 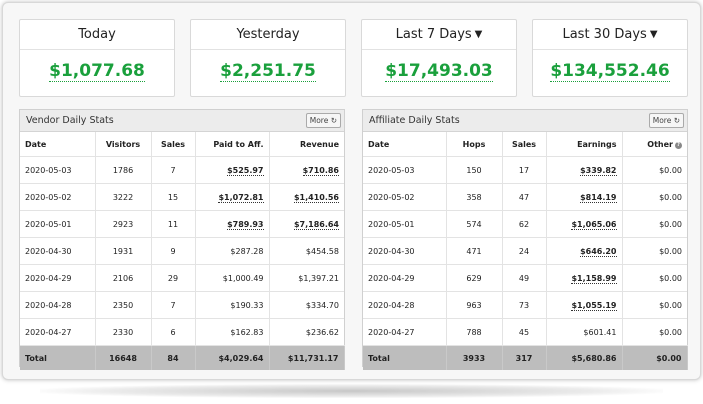 What do you see at coordinates (245, 170) in the screenshot?
I see `amount-link: $525.97` at bounding box center [245, 170].